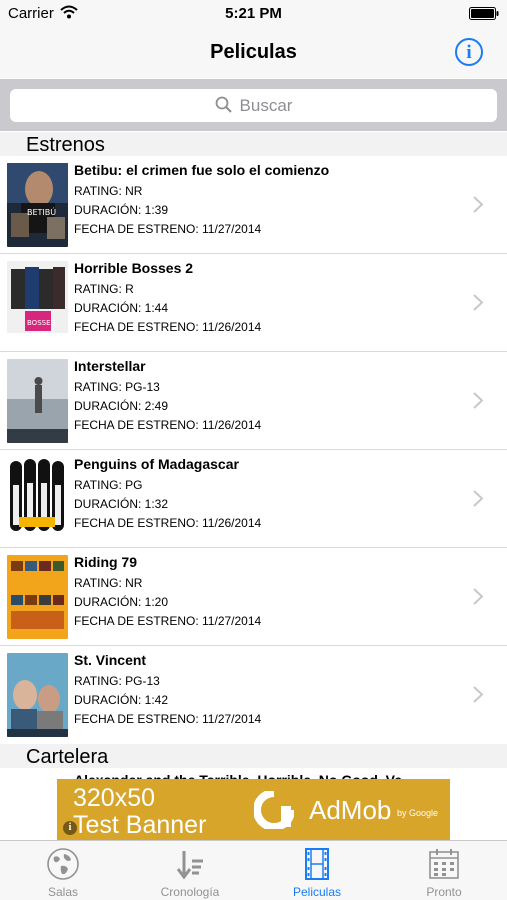 Image resolution: width=507 pixels, height=900 pixels. I want to click on ad-info-icon: i, so click(70, 828).